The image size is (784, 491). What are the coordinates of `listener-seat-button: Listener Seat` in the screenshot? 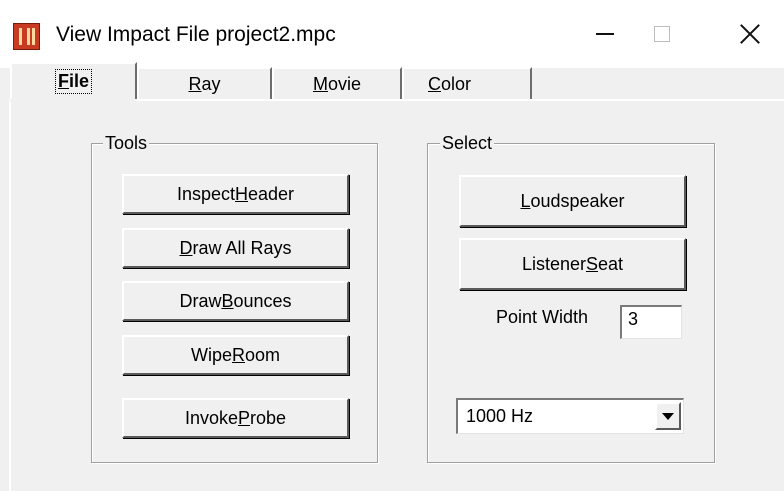 It's located at (572, 264).